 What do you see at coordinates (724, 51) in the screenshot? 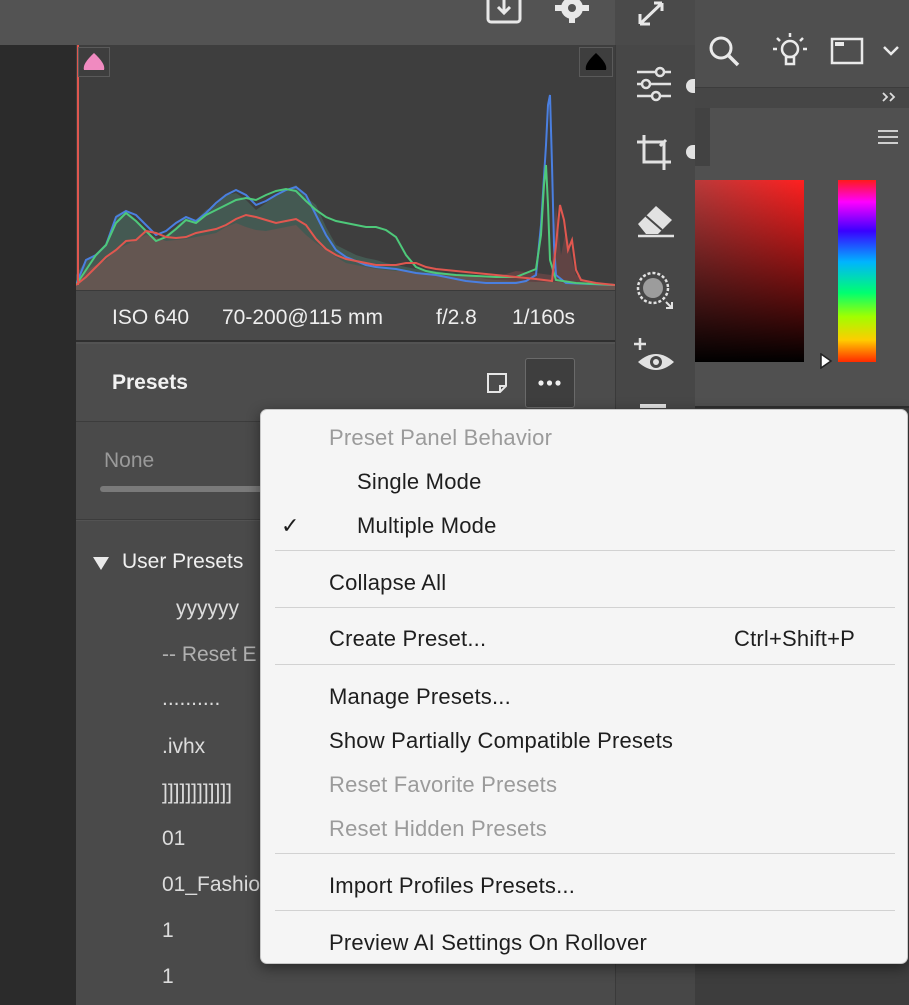
I see `search-icon` at bounding box center [724, 51].